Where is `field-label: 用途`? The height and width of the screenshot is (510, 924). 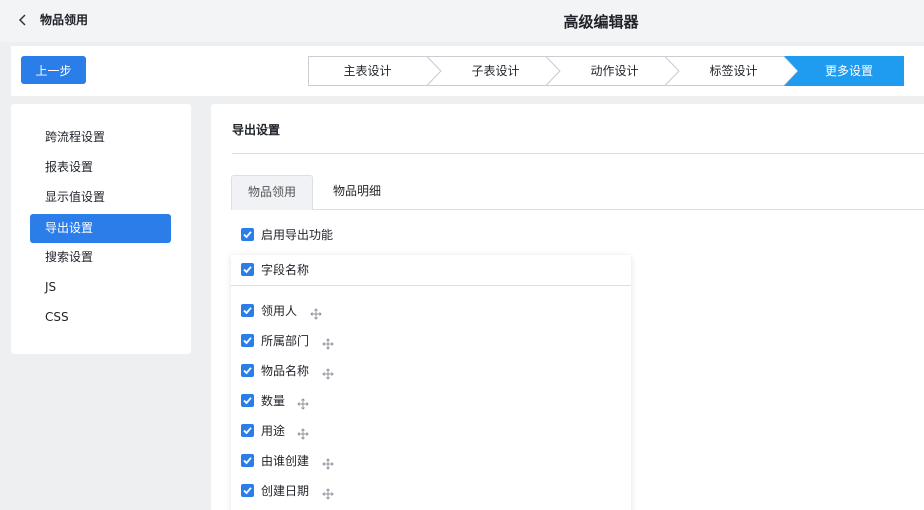
field-label: 用途 is located at coordinates (273, 431).